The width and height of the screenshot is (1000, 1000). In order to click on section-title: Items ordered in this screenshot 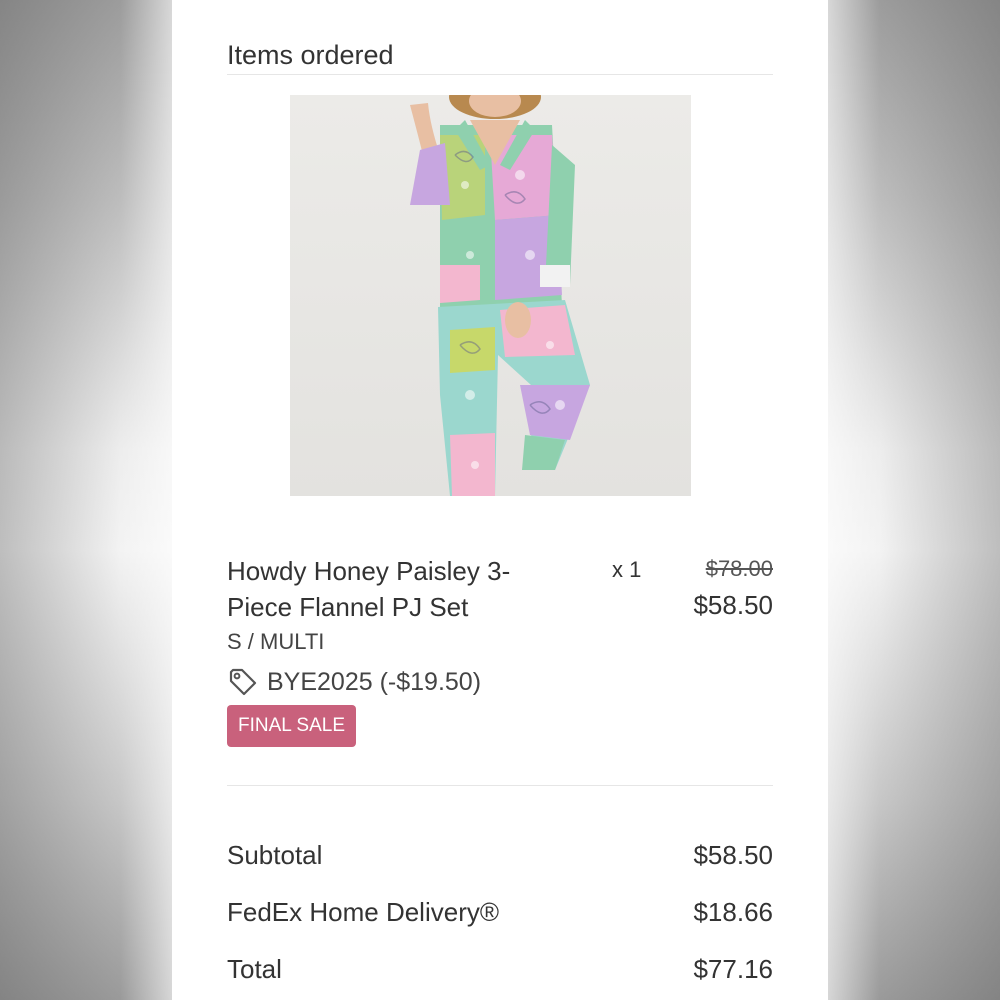, I will do `click(310, 55)`.